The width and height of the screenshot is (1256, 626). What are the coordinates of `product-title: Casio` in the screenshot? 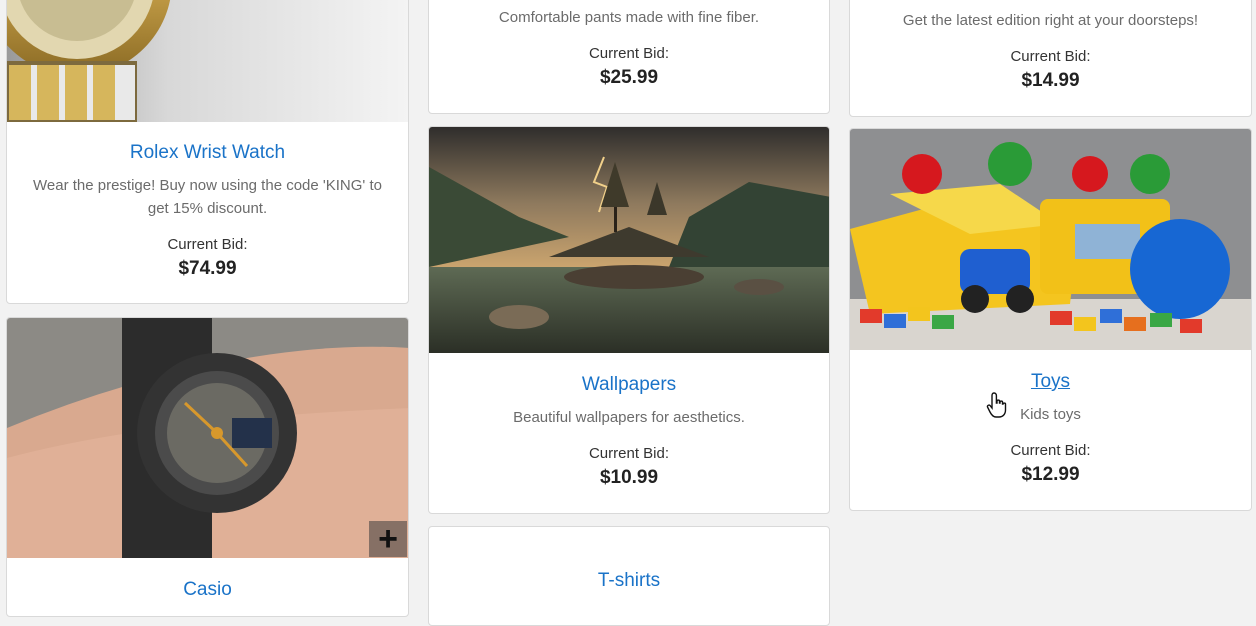 It's located at (207, 590).